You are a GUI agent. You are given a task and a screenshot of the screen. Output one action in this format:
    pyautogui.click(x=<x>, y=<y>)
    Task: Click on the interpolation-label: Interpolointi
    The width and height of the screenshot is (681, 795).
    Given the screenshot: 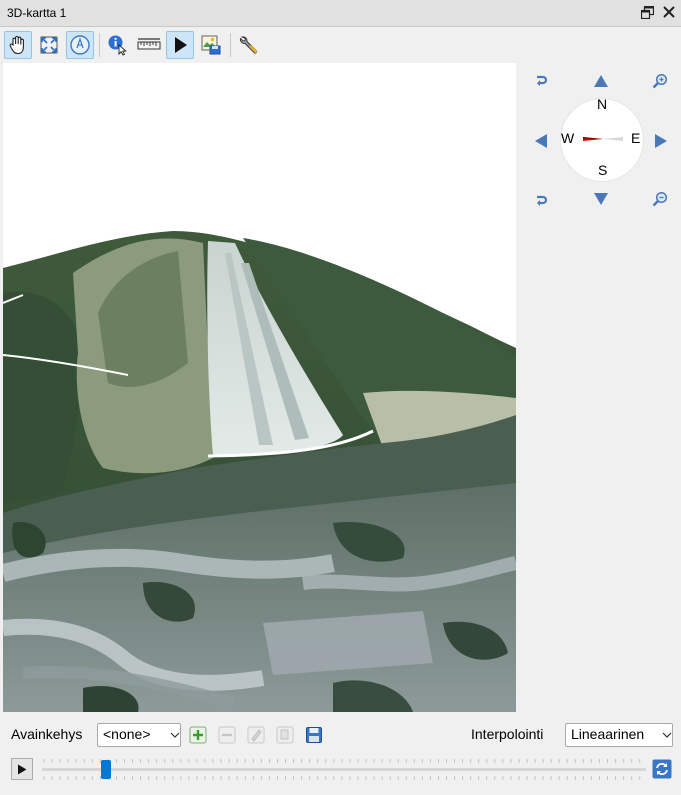 What is the action you would take?
    pyautogui.click(x=507, y=734)
    